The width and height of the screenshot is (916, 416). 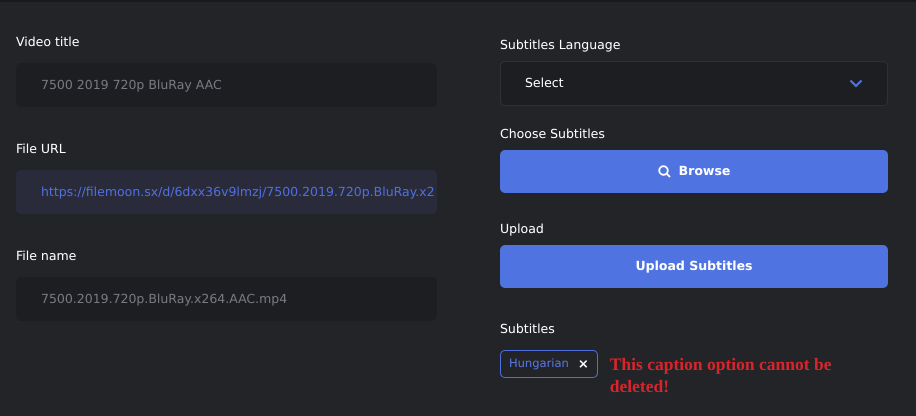 What do you see at coordinates (226, 299) in the screenshot?
I see `input-field: 7500.2019.720p.BluRay.x264.AAC.mp4` at bounding box center [226, 299].